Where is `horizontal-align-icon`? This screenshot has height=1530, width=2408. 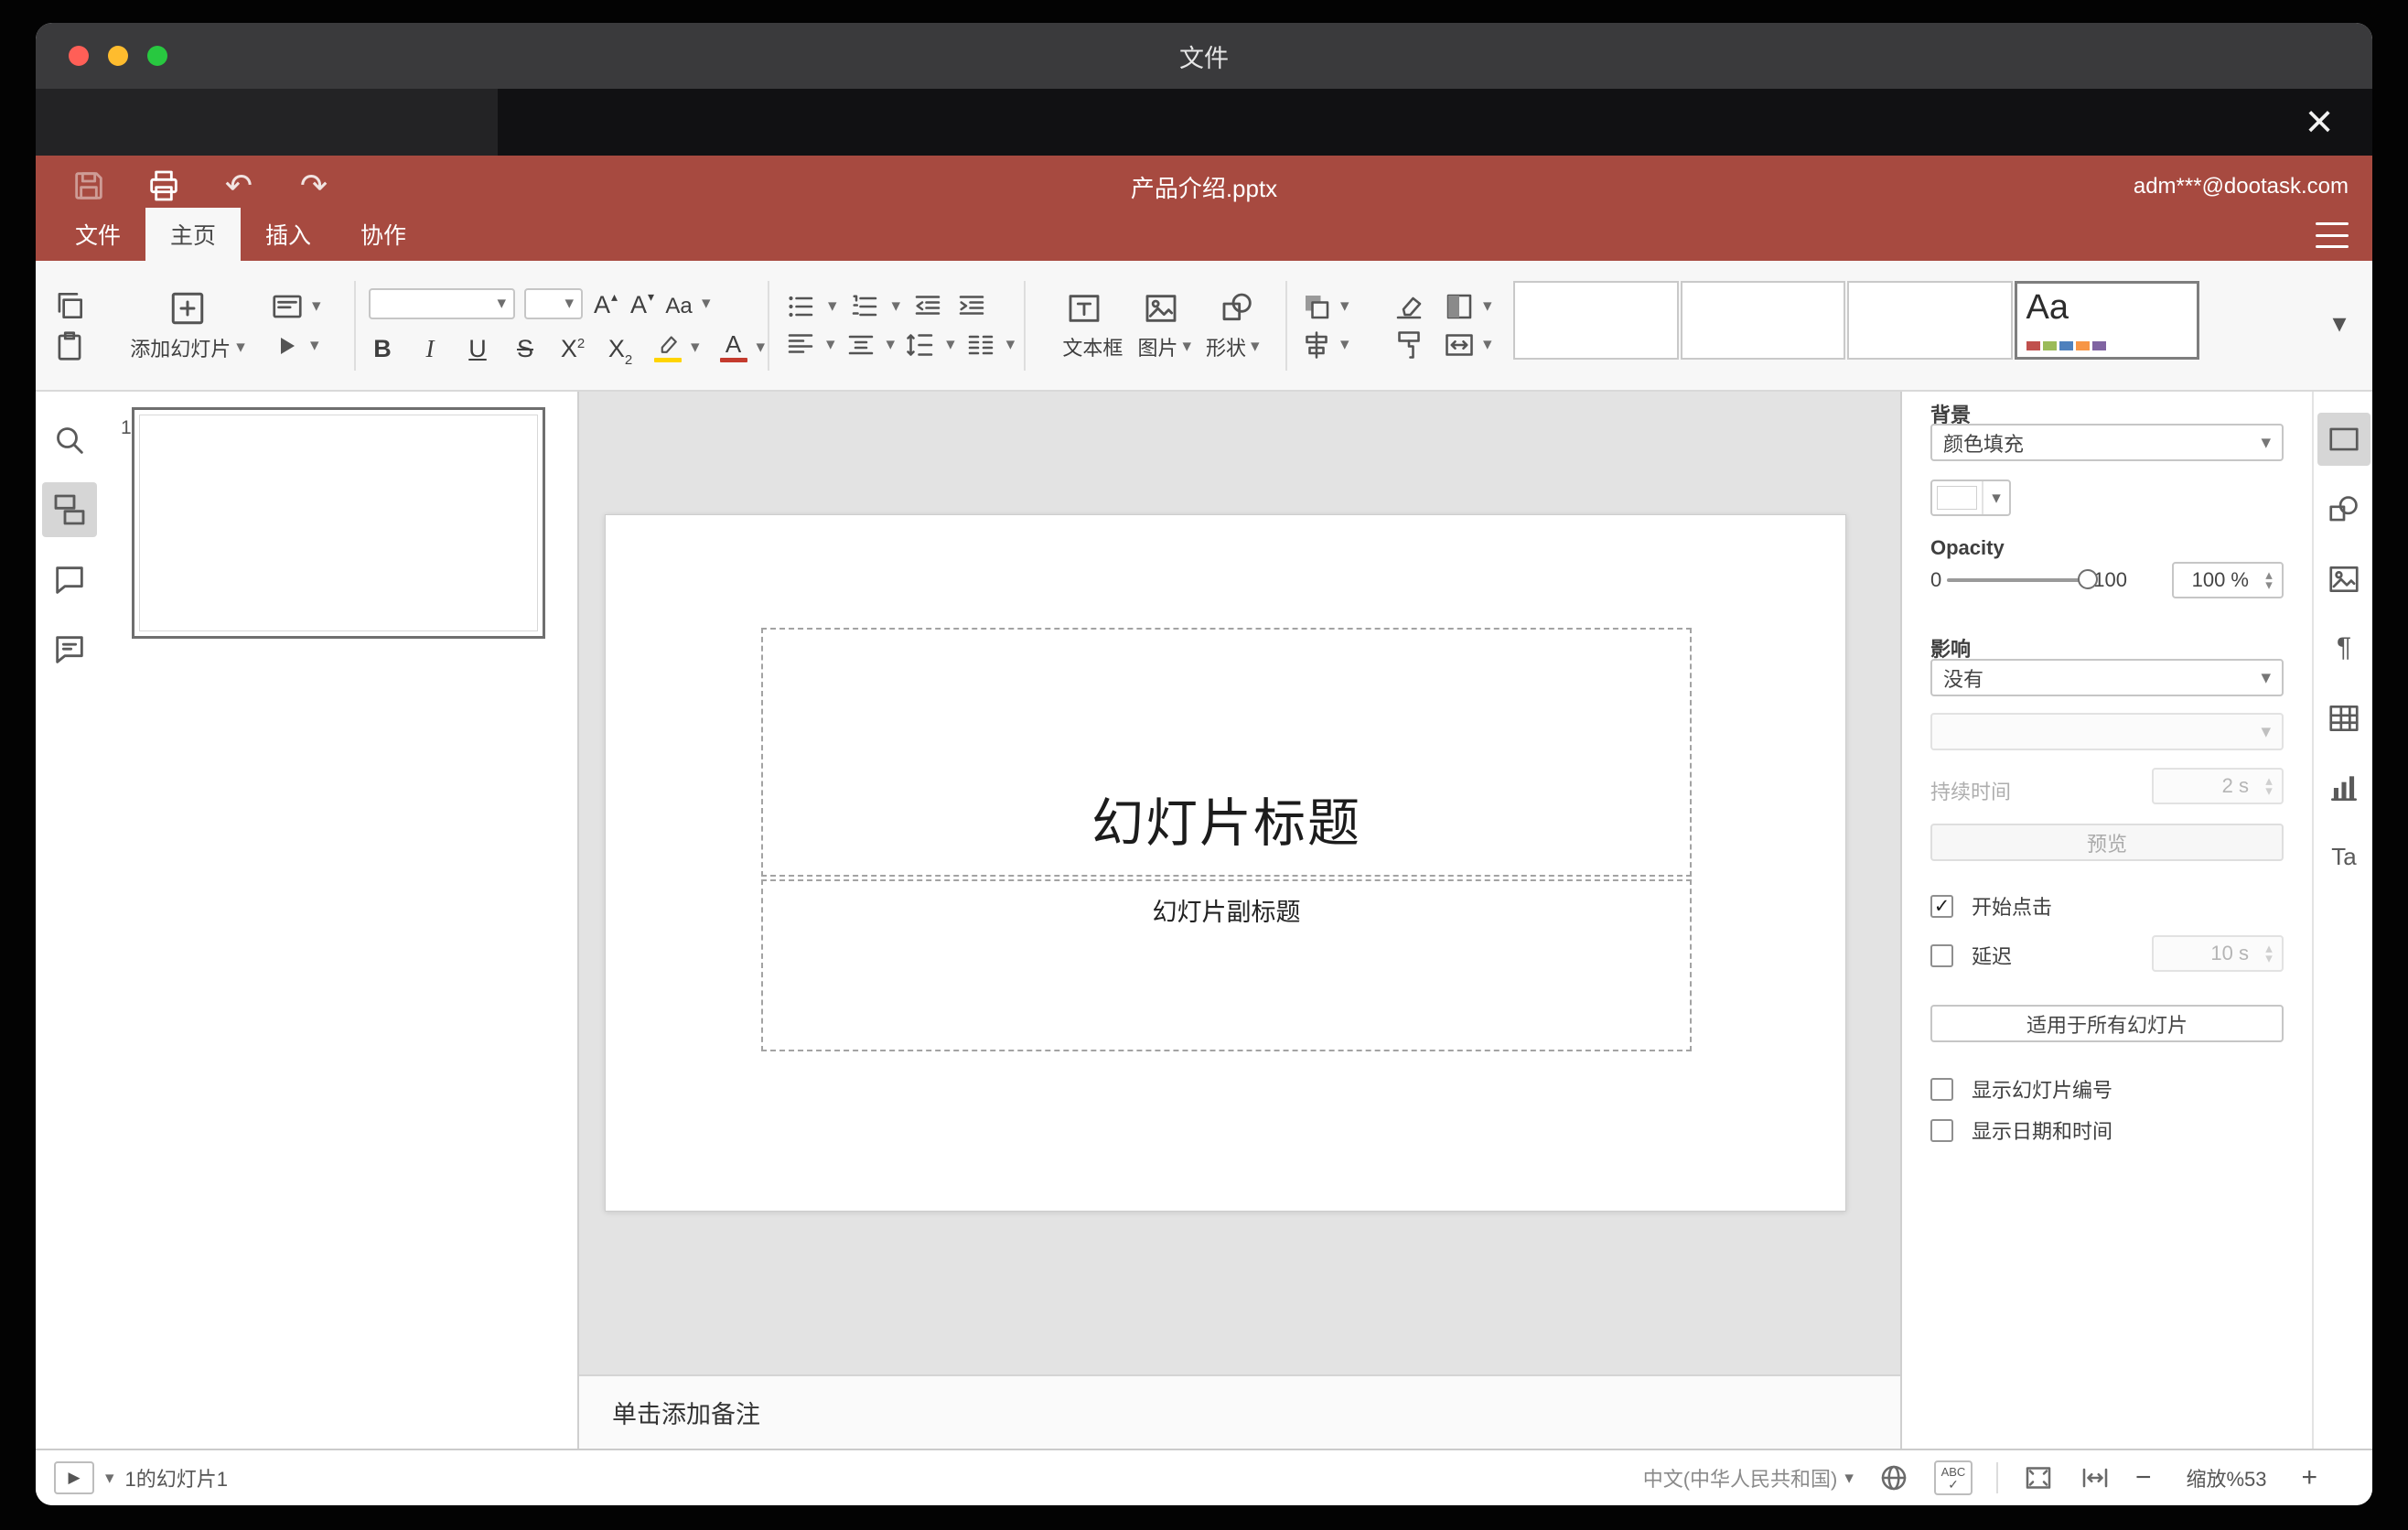 horizontal-align-icon is located at coordinates (800, 345).